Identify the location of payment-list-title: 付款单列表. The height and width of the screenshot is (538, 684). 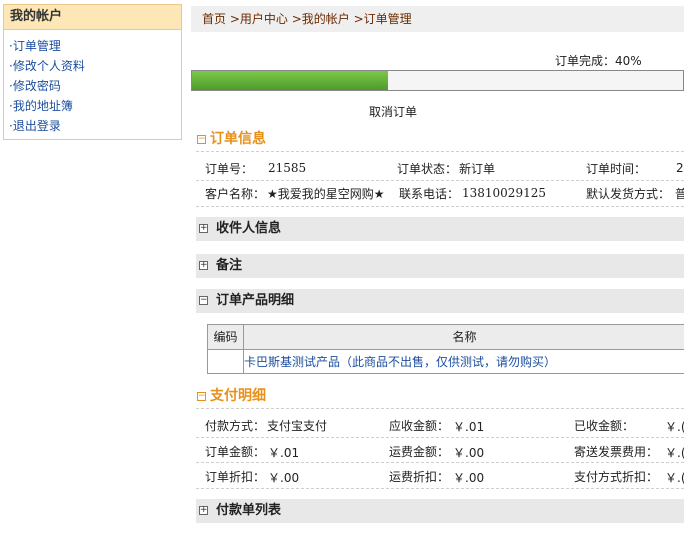
(249, 510).